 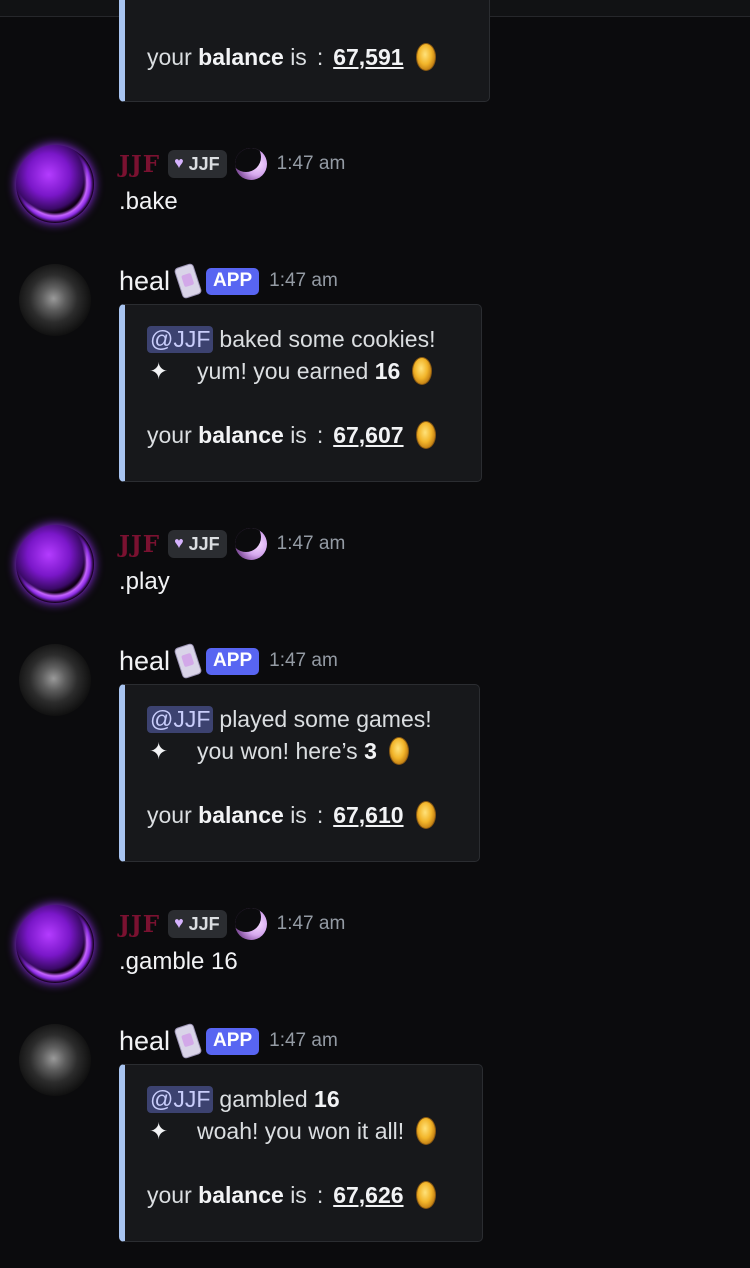 I want to click on message-text: .play, so click(x=144, y=581).